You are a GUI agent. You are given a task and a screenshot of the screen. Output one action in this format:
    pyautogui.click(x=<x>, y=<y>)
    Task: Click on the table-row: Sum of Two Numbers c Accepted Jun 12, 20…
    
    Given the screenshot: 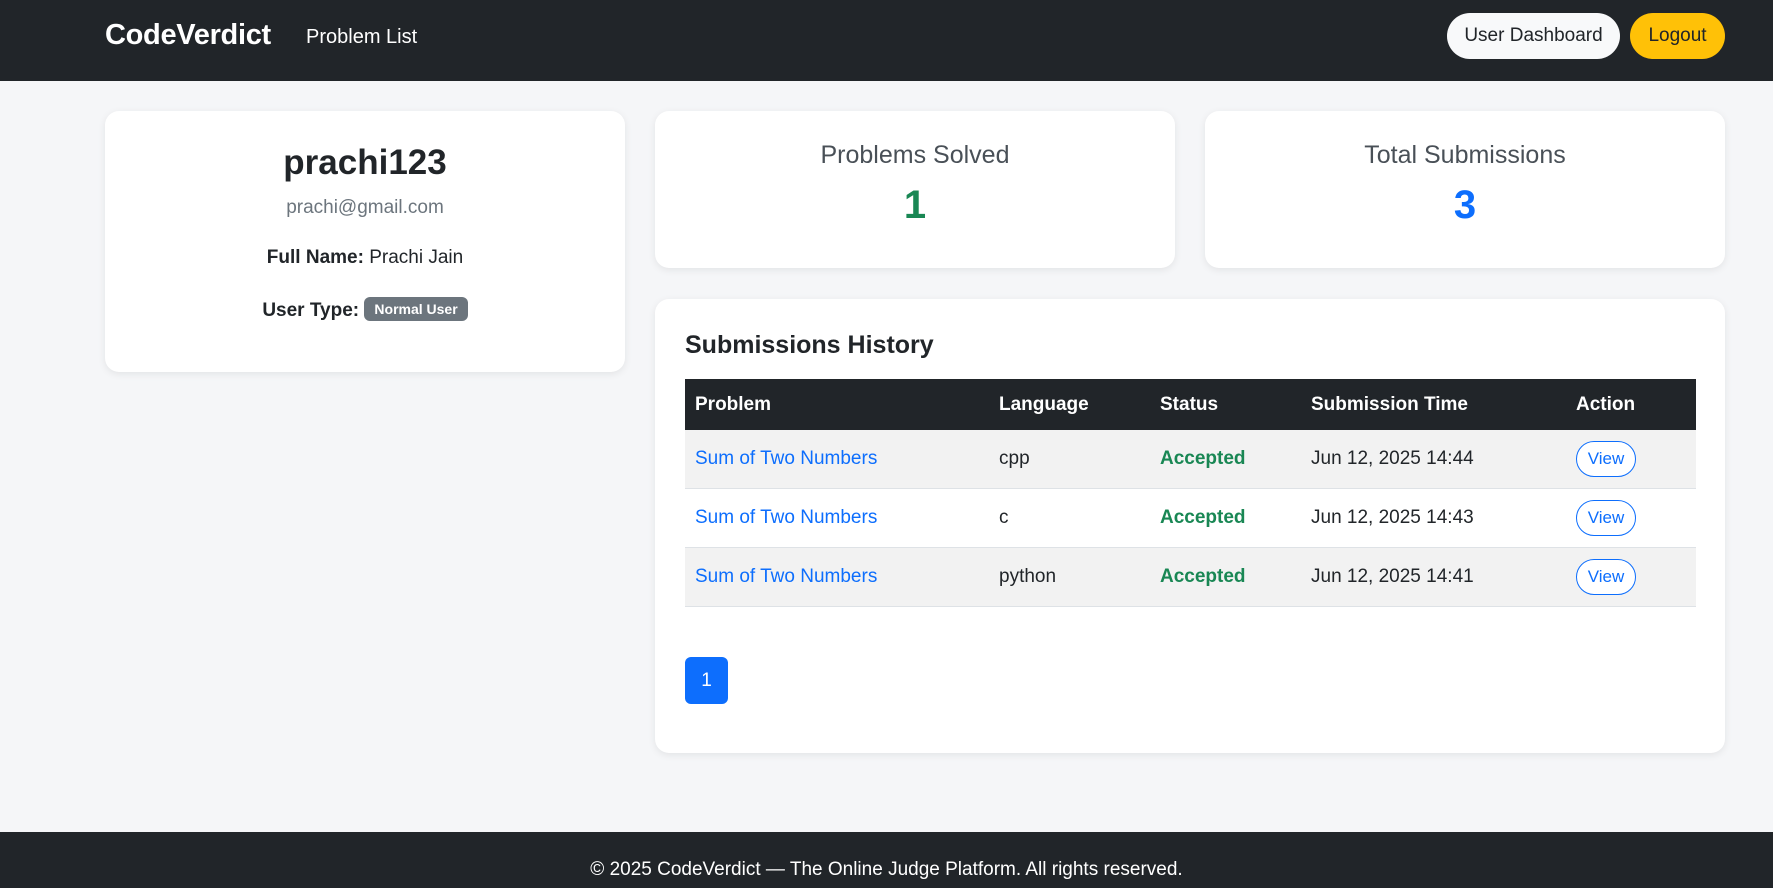 What is the action you would take?
    pyautogui.click(x=1190, y=518)
    